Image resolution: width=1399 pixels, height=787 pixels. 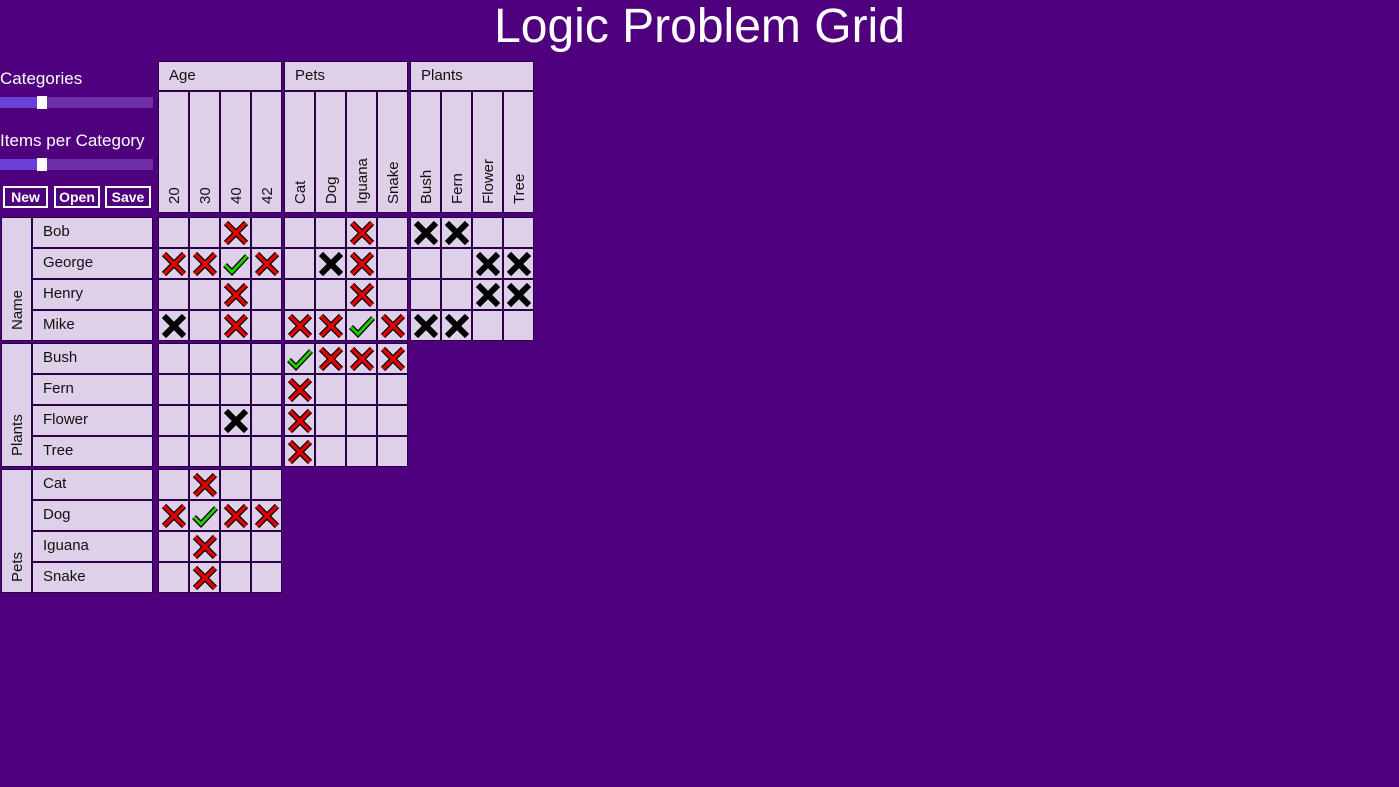 I want to click on grid-cell-bush-cat, so click(x=299, y=358).